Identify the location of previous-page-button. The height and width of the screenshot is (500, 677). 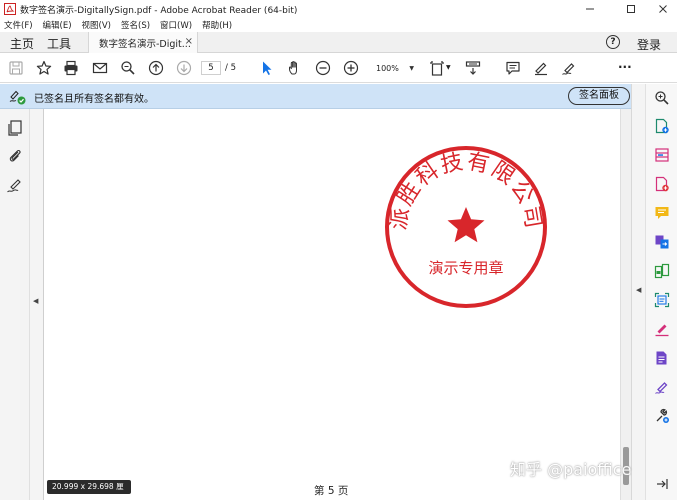
(156, 68).